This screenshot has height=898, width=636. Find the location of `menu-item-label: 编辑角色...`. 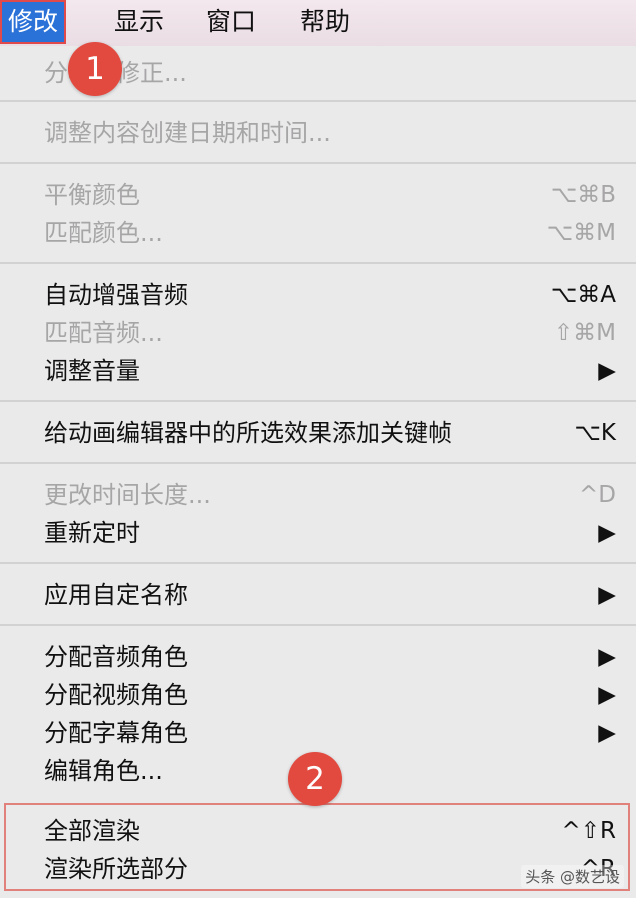

menu-item-label: 编辑角色... is located at coordinates (103, 771).